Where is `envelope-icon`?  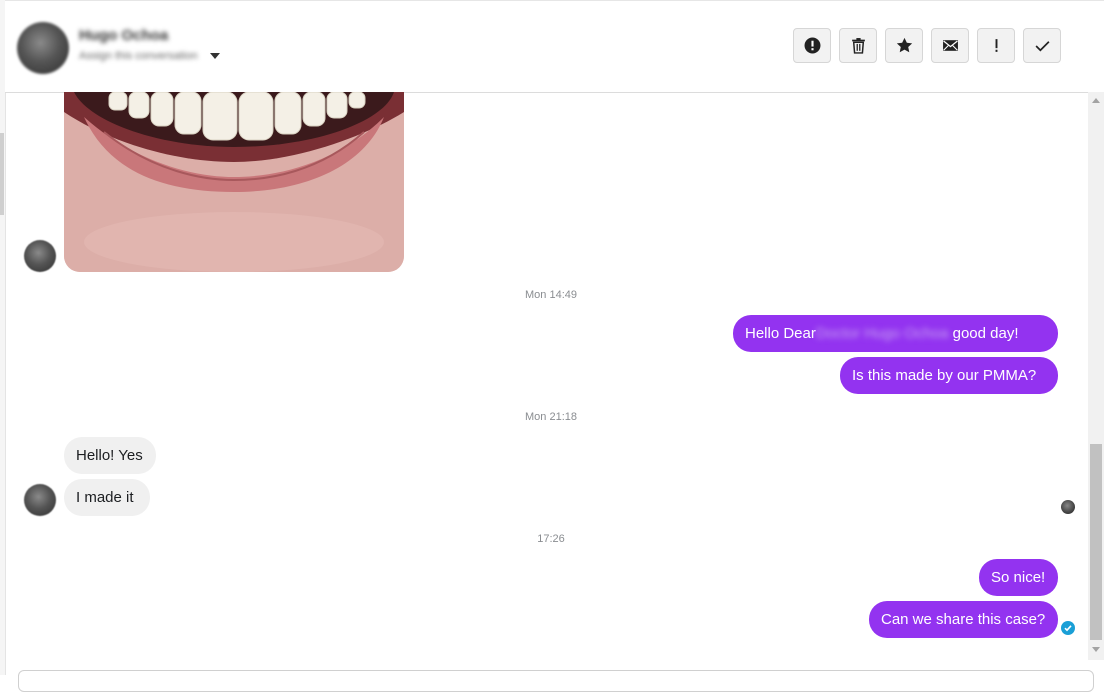 envelope-icon is located at coordinates (950, 45).